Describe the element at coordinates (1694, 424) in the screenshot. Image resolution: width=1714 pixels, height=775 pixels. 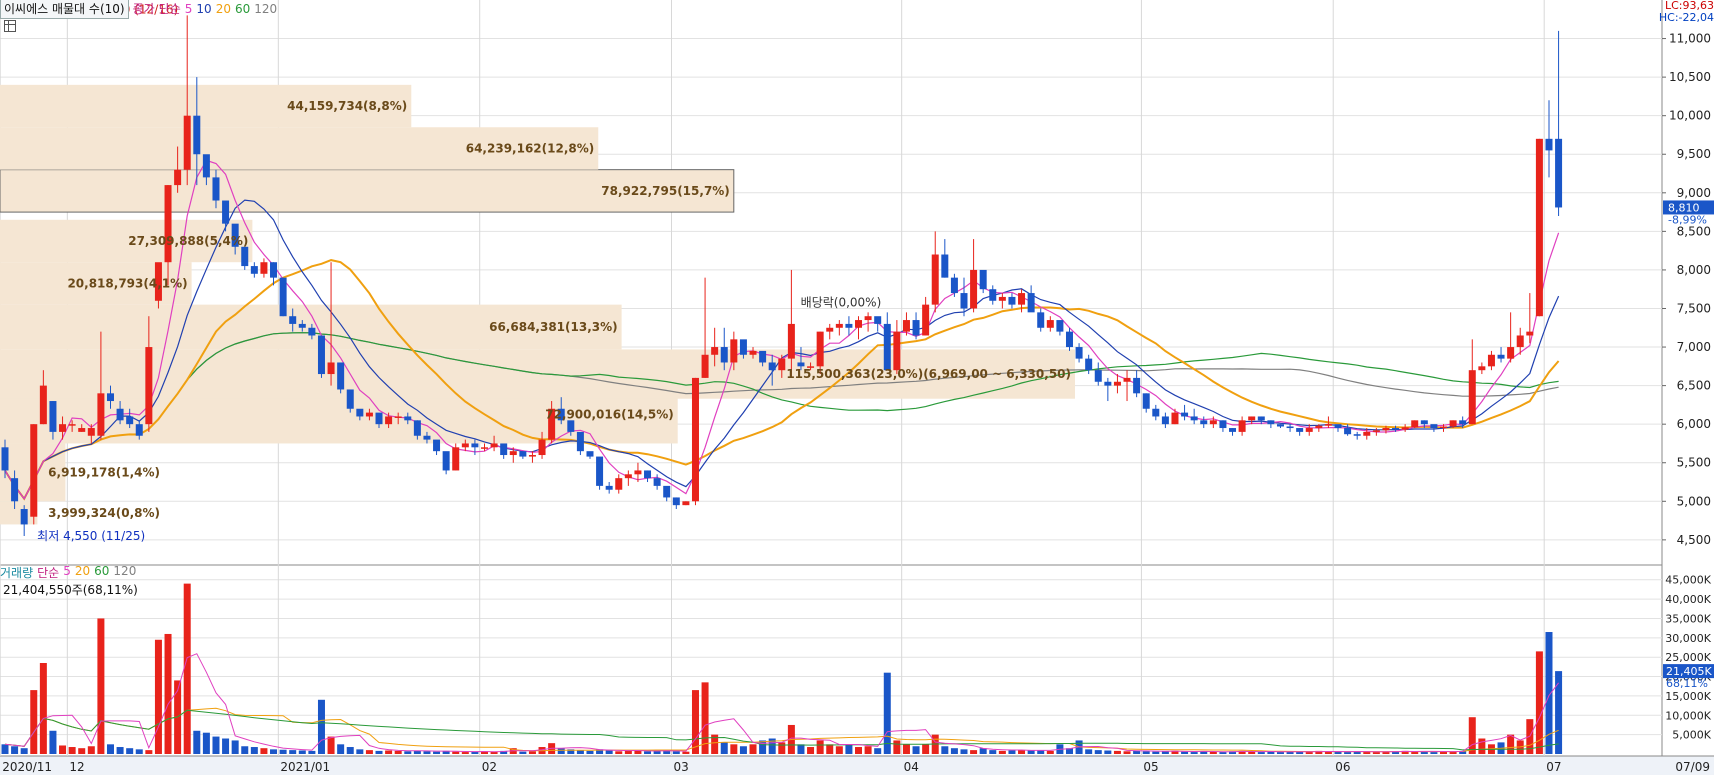
I see `price-tick-label: 6,000` at that location.